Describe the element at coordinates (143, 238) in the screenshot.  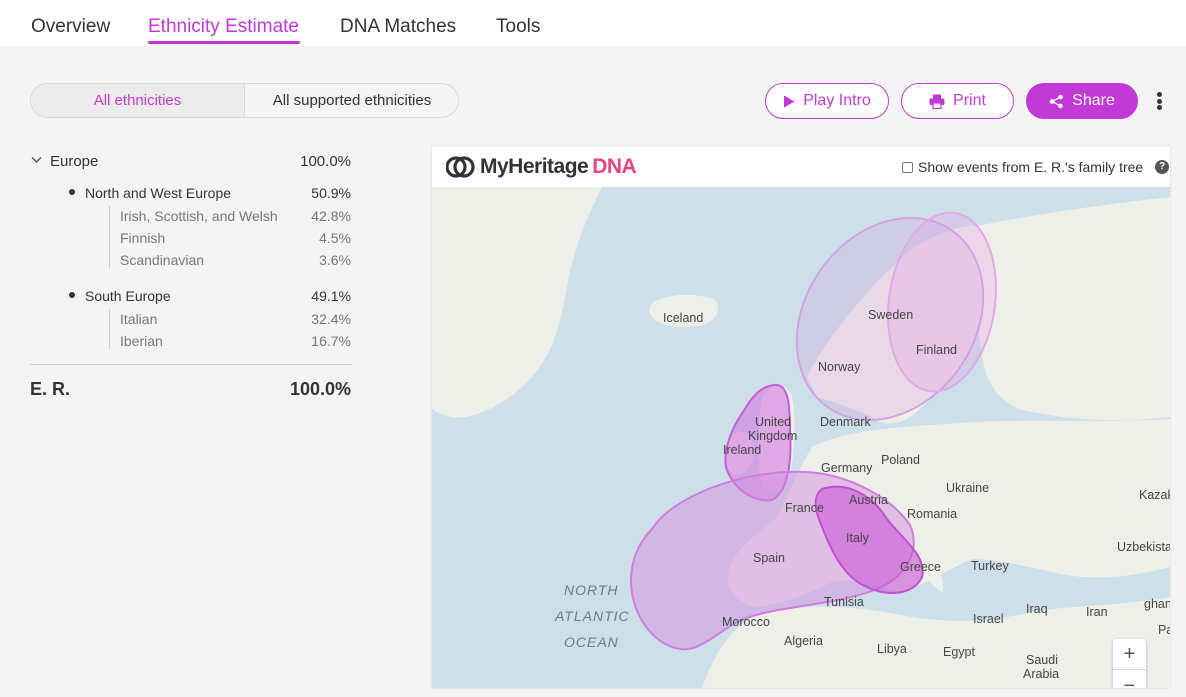
I see `ethnicity-item-name: Finnish` at that location.